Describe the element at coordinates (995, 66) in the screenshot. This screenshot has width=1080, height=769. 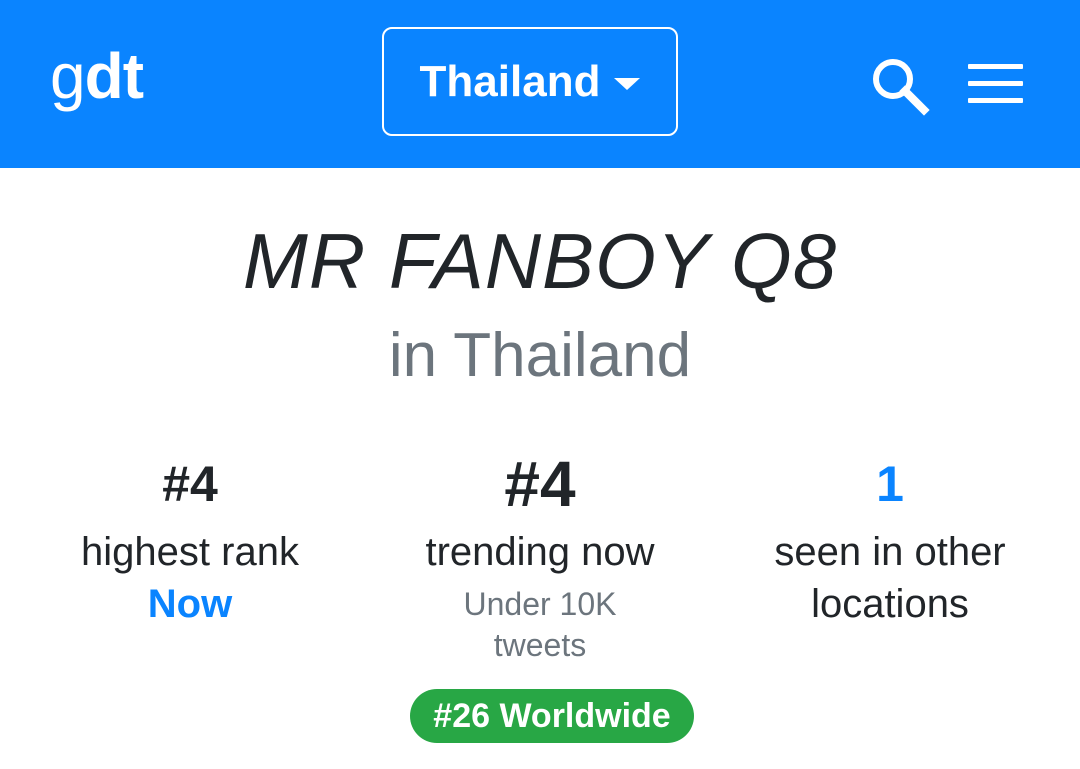
I see `menu-line-top` at that location.